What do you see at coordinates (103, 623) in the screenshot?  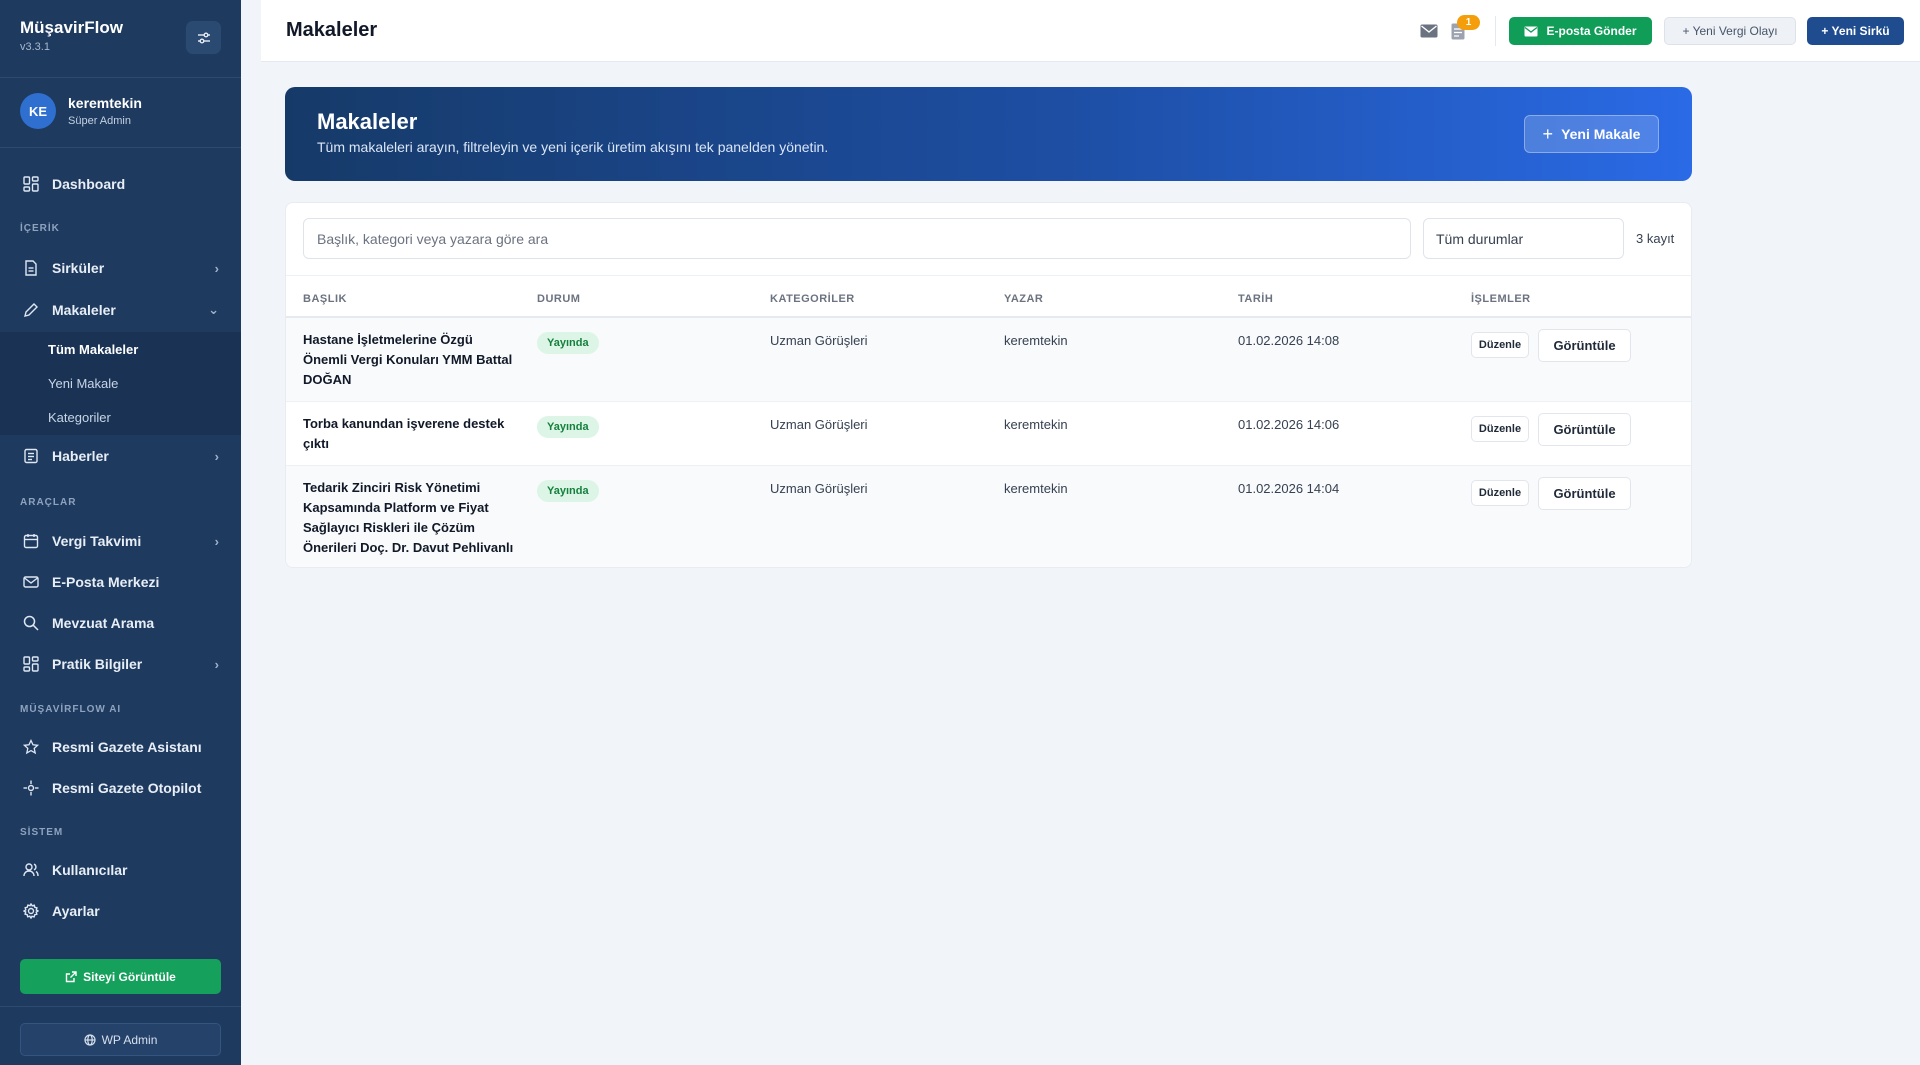 I see `nav-label: Mevzuat Arama` at bounding box center [103, 623].